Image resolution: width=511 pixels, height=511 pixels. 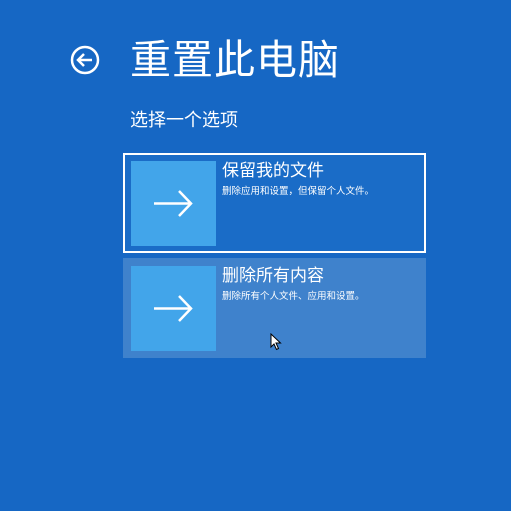 What do you see at coordinates (273, 171) in the screenshot?
I see `option-title: 保留我的文件` at bounding box center [273, 171].